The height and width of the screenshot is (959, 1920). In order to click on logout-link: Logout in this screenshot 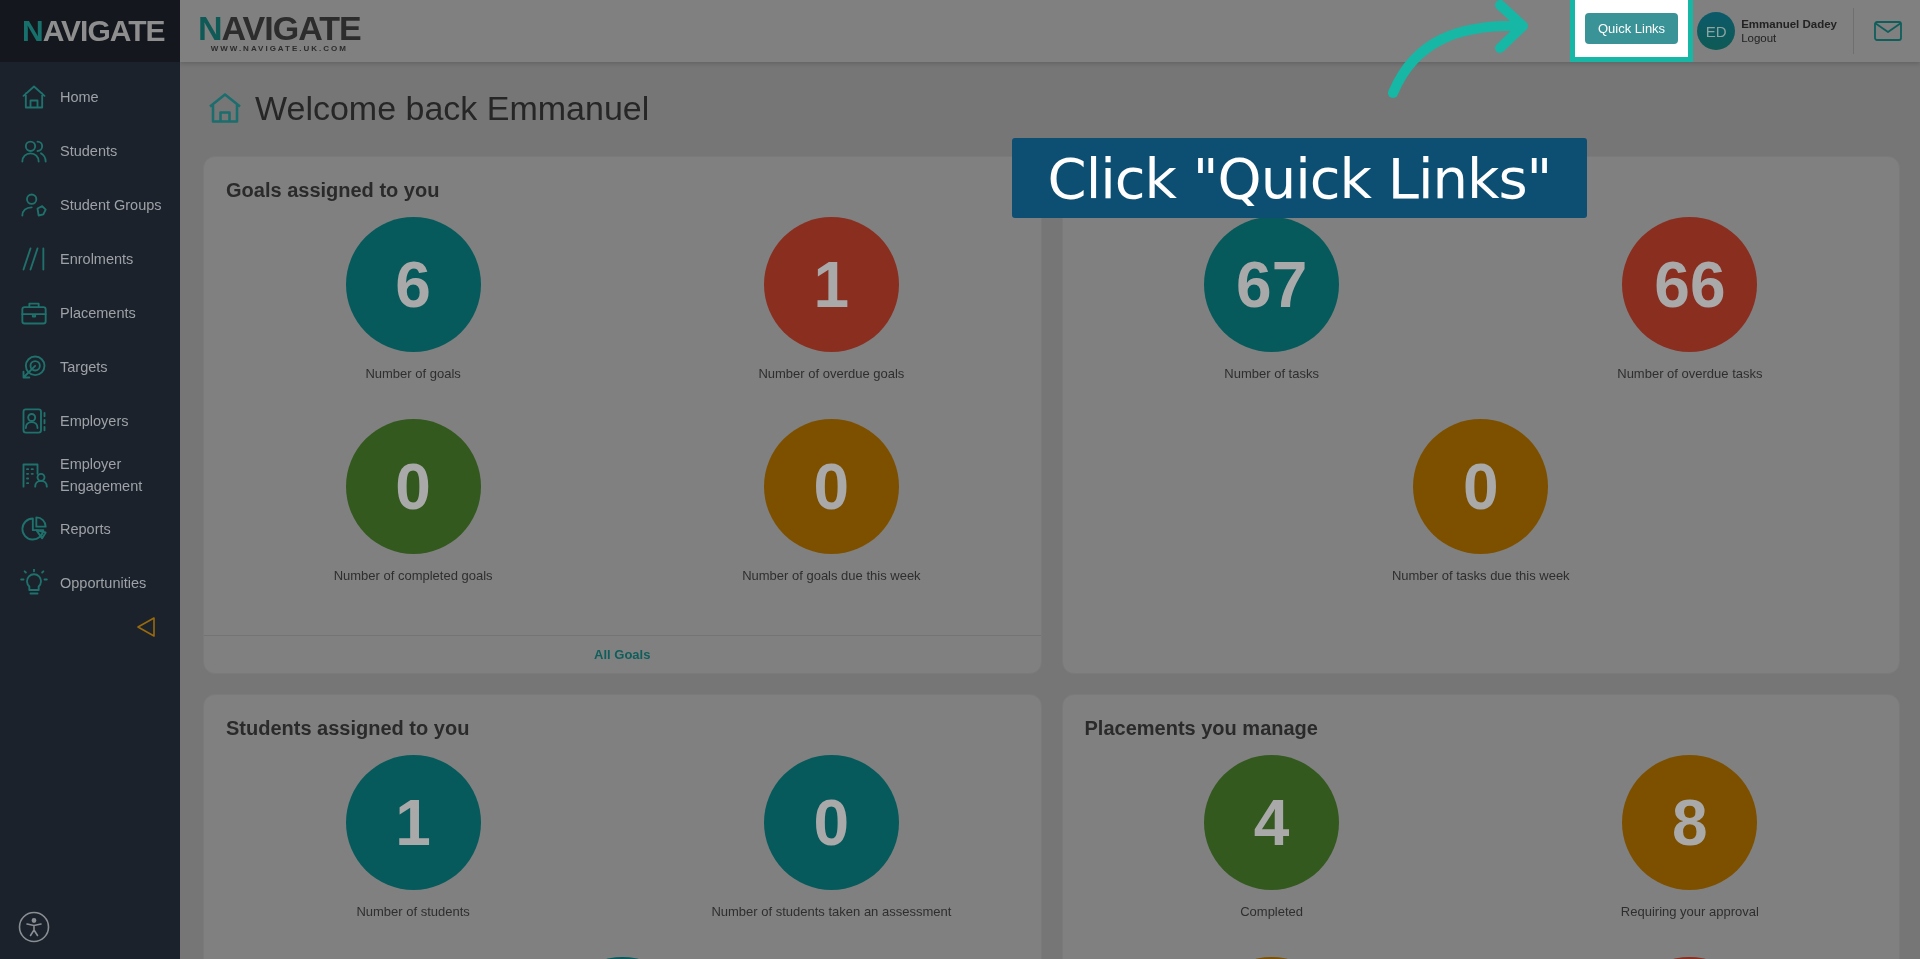, I will do `click(1789, 38)`.